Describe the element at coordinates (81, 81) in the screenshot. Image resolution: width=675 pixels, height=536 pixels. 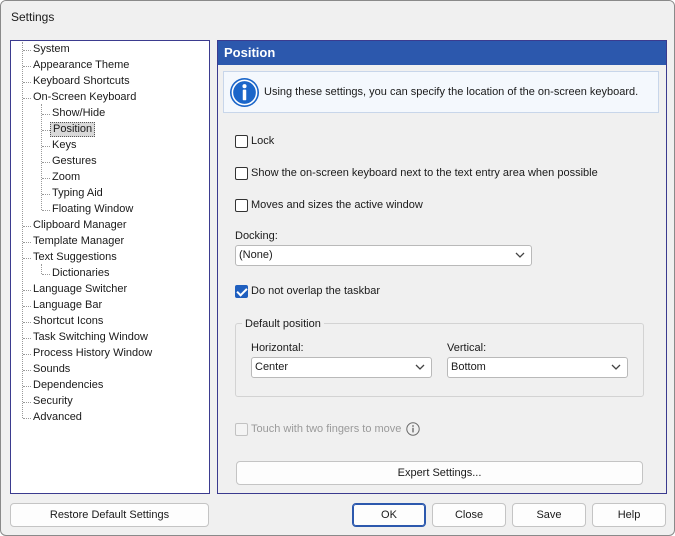
I see `tree-item-keyboard-shortcuts: Keyboard Shortcuts` at that location.